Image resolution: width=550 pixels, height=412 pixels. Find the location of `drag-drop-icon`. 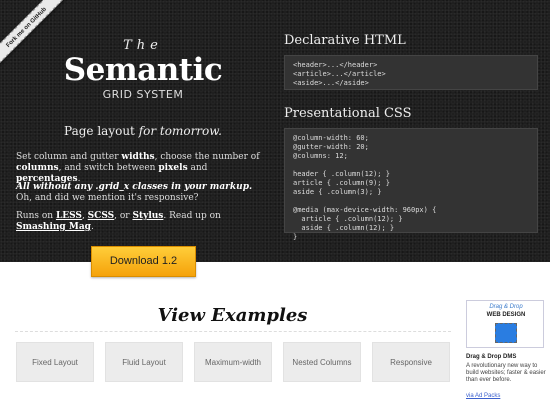

drag-drop-icon is located at coordinates (506, 333).